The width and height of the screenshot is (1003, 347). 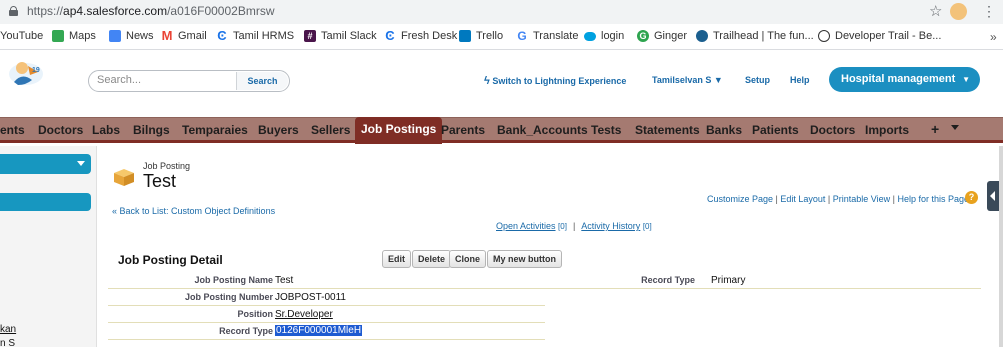 I want to click on app-menu-button: Hospital management ▼, so click(x=904, y=79).